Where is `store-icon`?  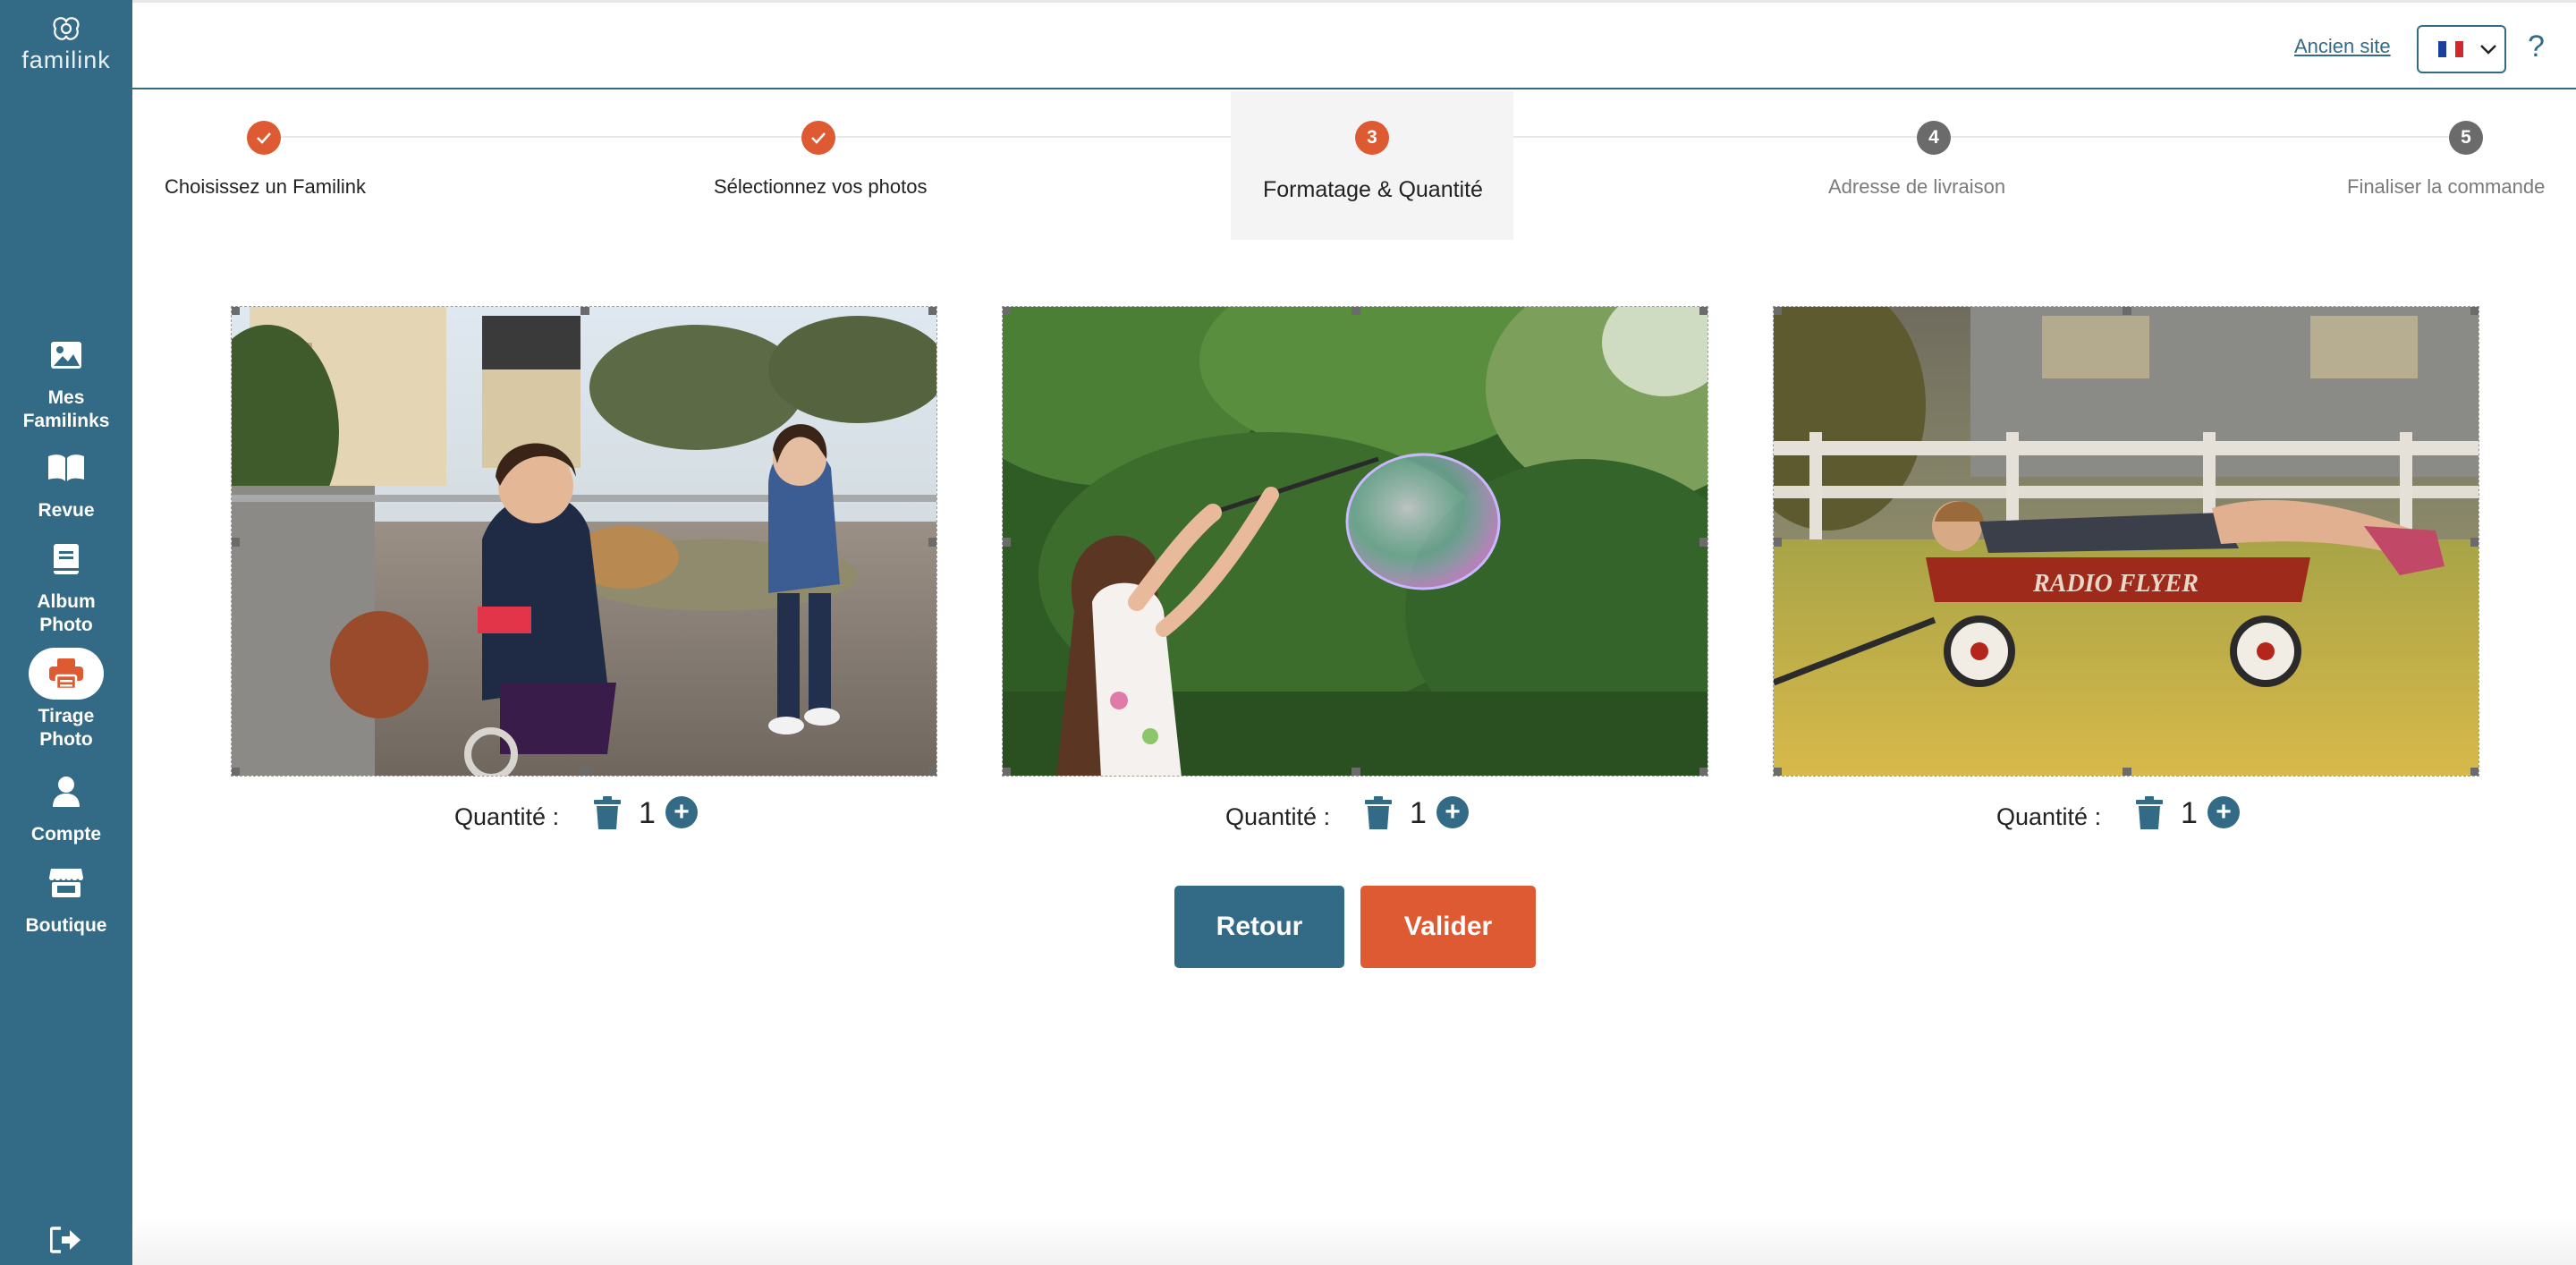
store-icon is located at coordinates (66, 883).